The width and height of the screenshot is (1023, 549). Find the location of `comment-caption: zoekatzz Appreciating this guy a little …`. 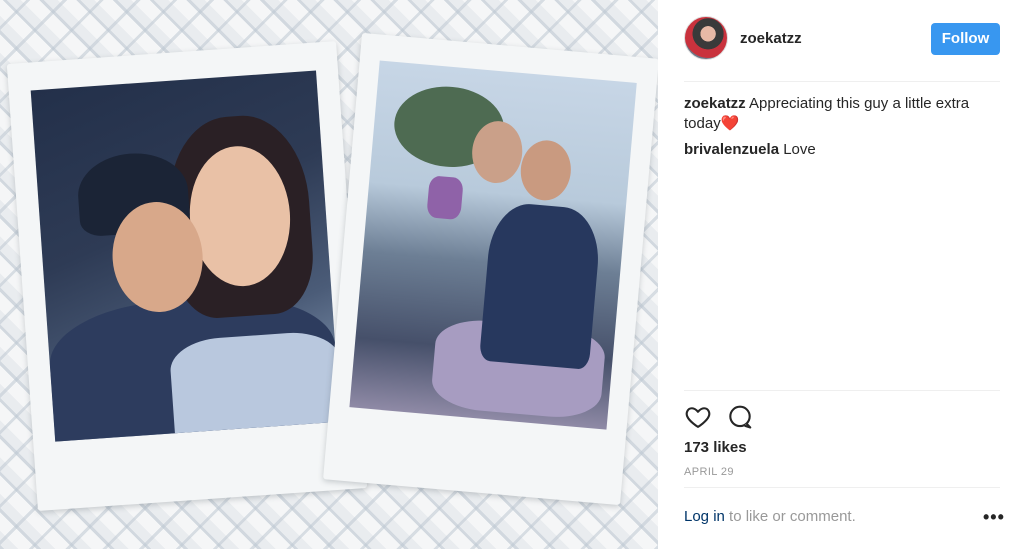

comment-caption: zoekatzz Appreciating this guy a little … is located at coordinates (839, 114).